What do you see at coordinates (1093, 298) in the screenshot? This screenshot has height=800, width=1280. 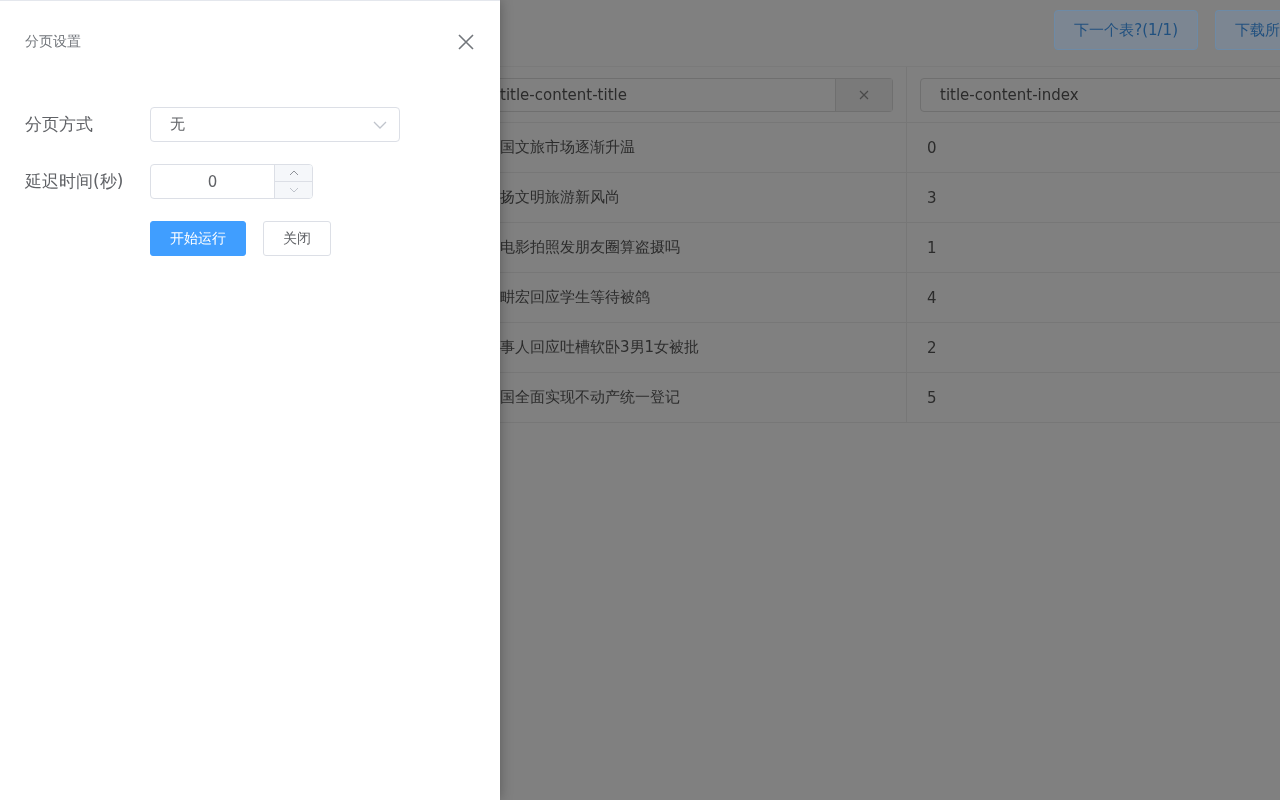 I see `table-cell: 4` at bounding box center [1093, 298].